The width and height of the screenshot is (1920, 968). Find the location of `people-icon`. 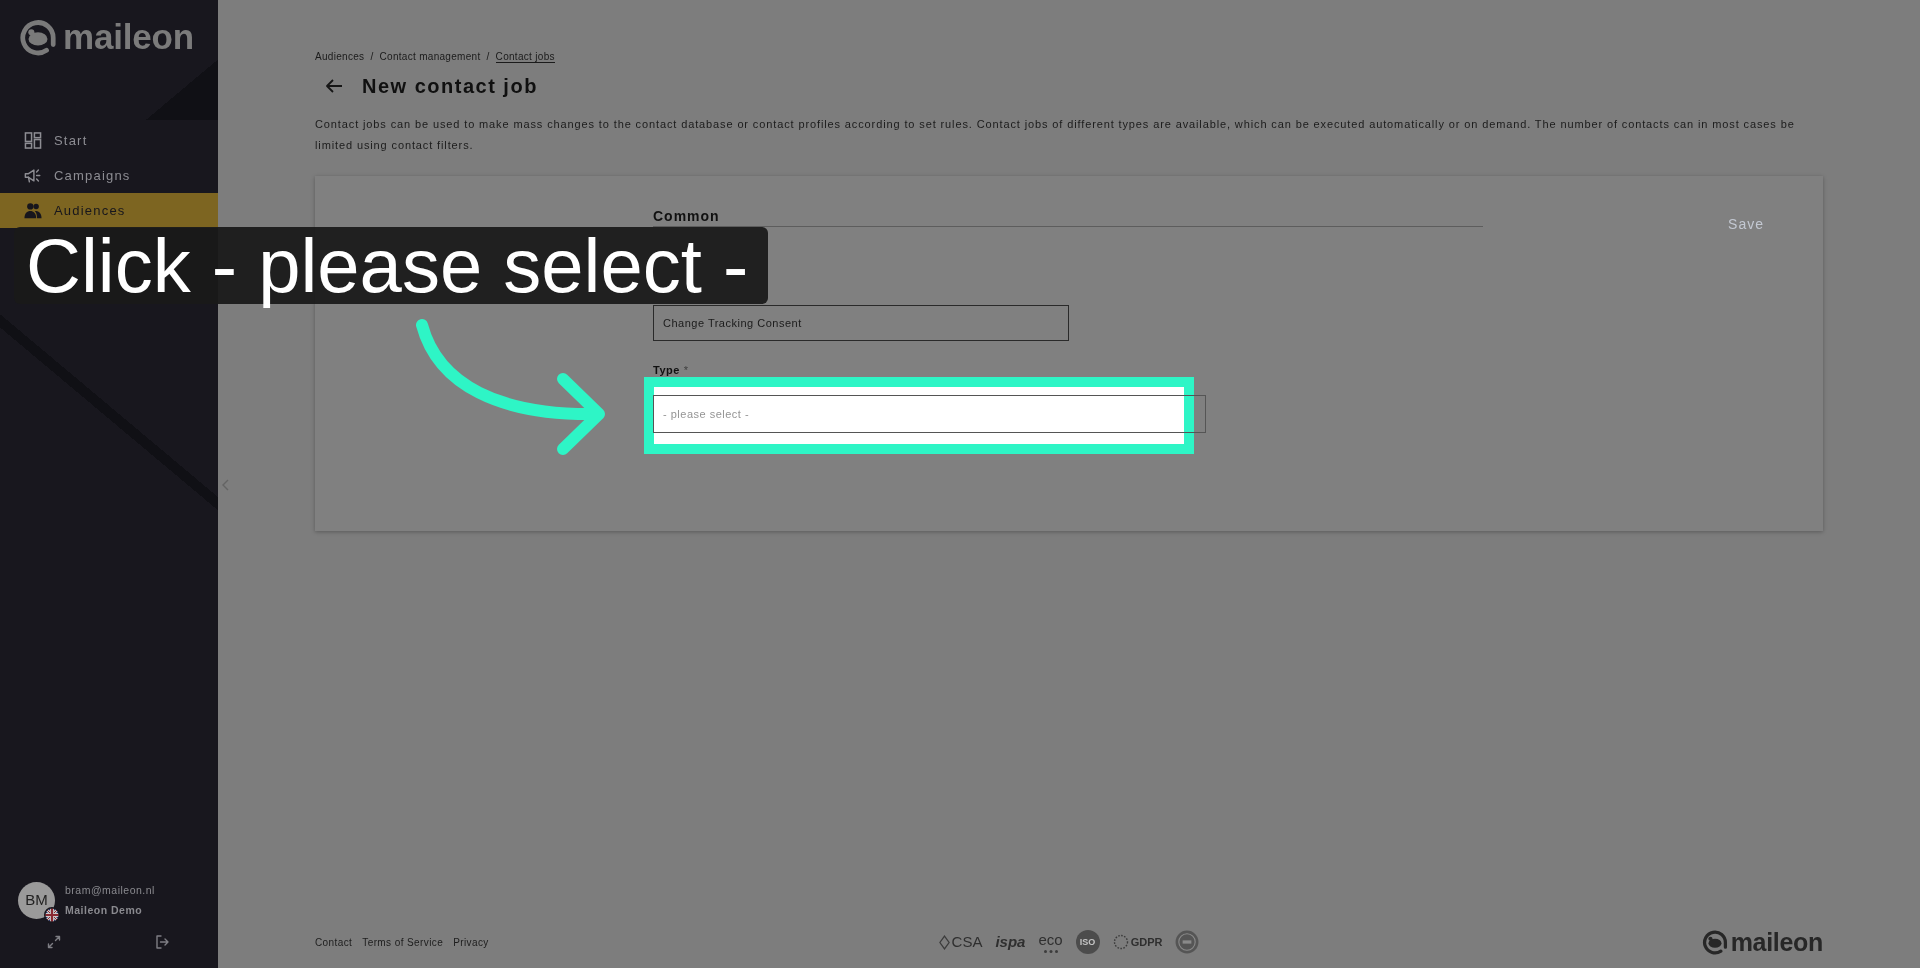

people-icon is located at coordinates (33, 210).